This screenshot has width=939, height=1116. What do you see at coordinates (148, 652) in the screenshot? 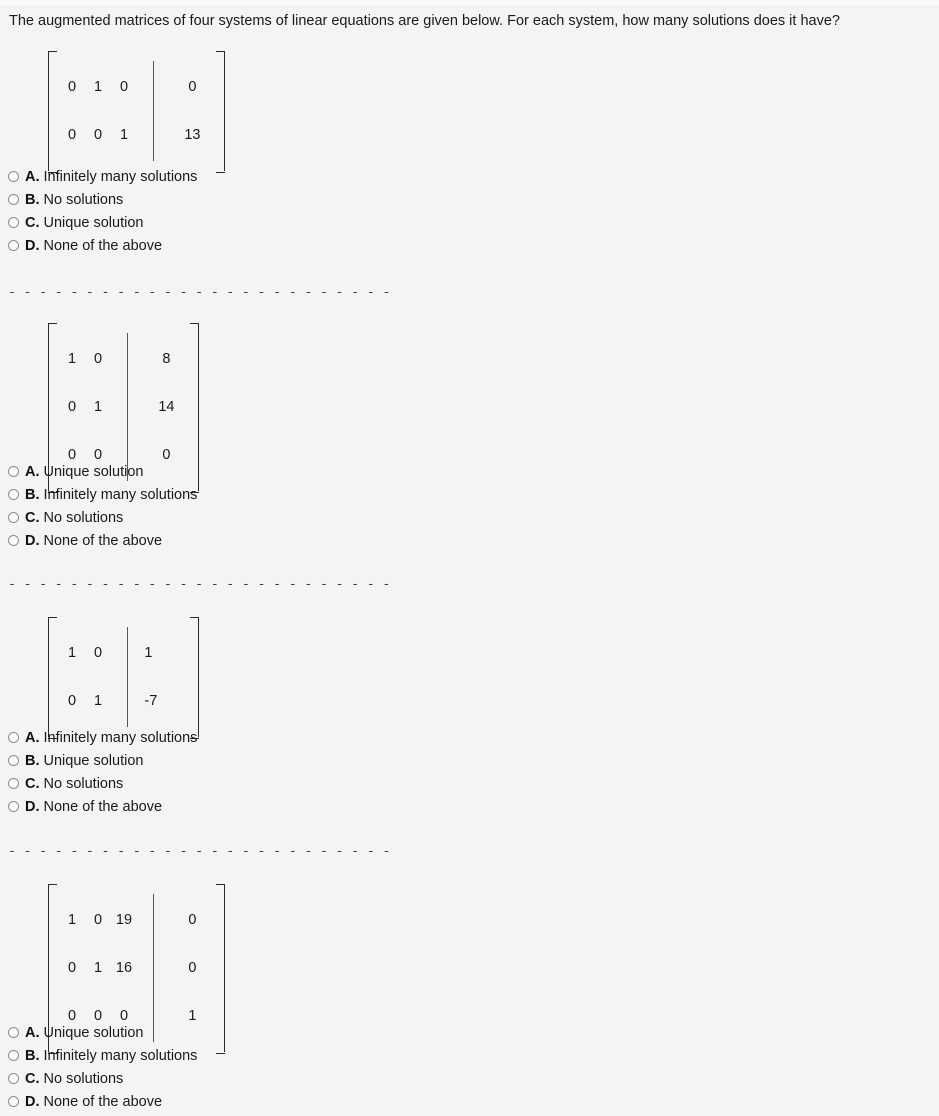
I see `augmented-cell: 1` at bounding box center [148, 652].